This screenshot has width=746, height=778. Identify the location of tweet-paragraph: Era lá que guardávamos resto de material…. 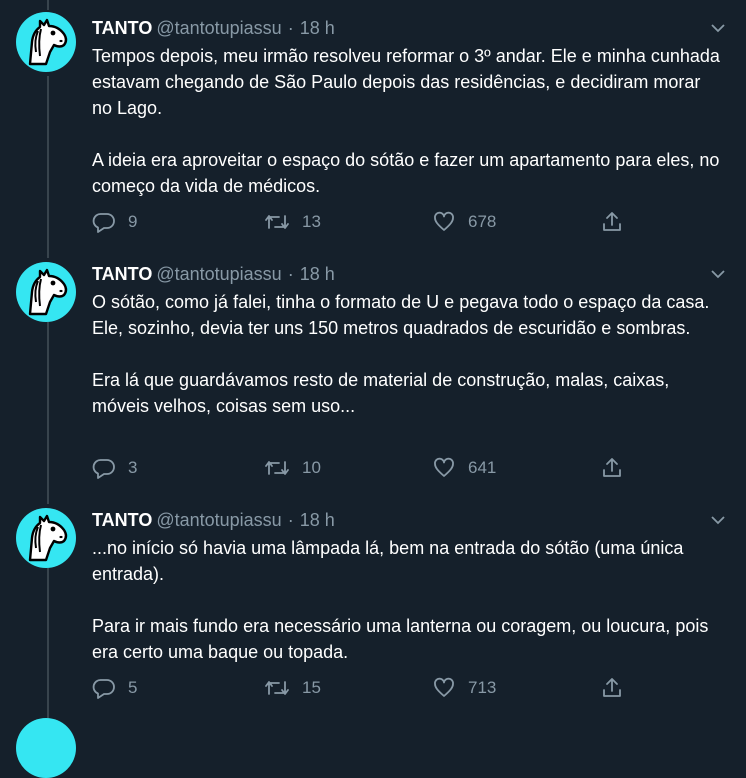
(381, 393).